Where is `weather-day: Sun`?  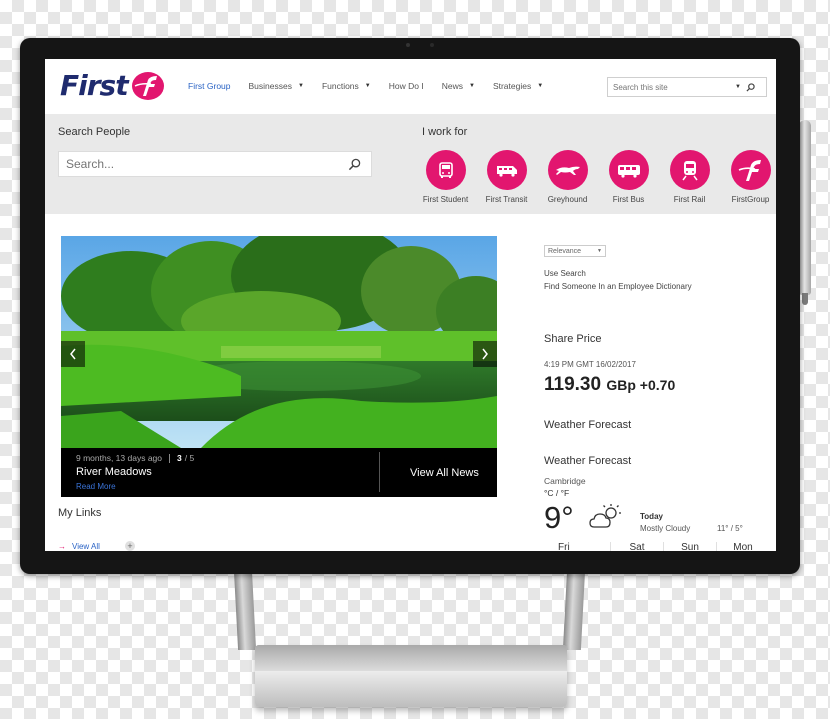
weather-day: Sun is located at coordinates (689, 546).